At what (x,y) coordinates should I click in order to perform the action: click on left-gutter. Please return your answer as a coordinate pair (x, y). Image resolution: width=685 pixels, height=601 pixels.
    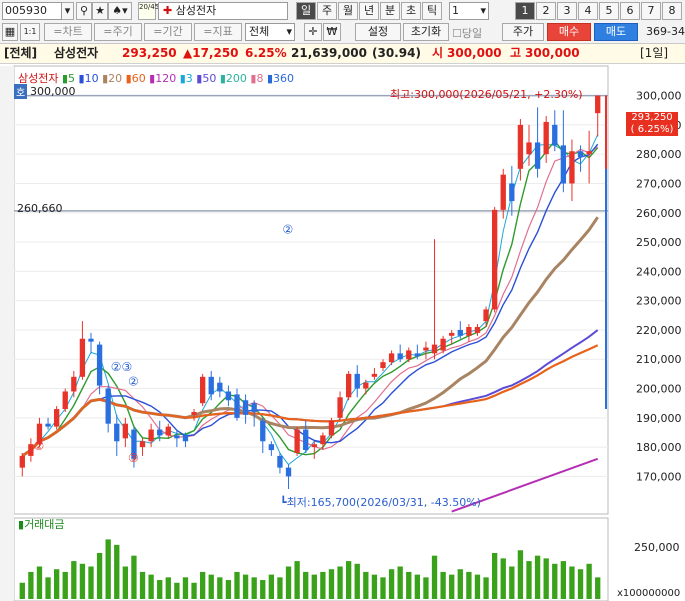
    Looking at the image, I should click on (7, 333).